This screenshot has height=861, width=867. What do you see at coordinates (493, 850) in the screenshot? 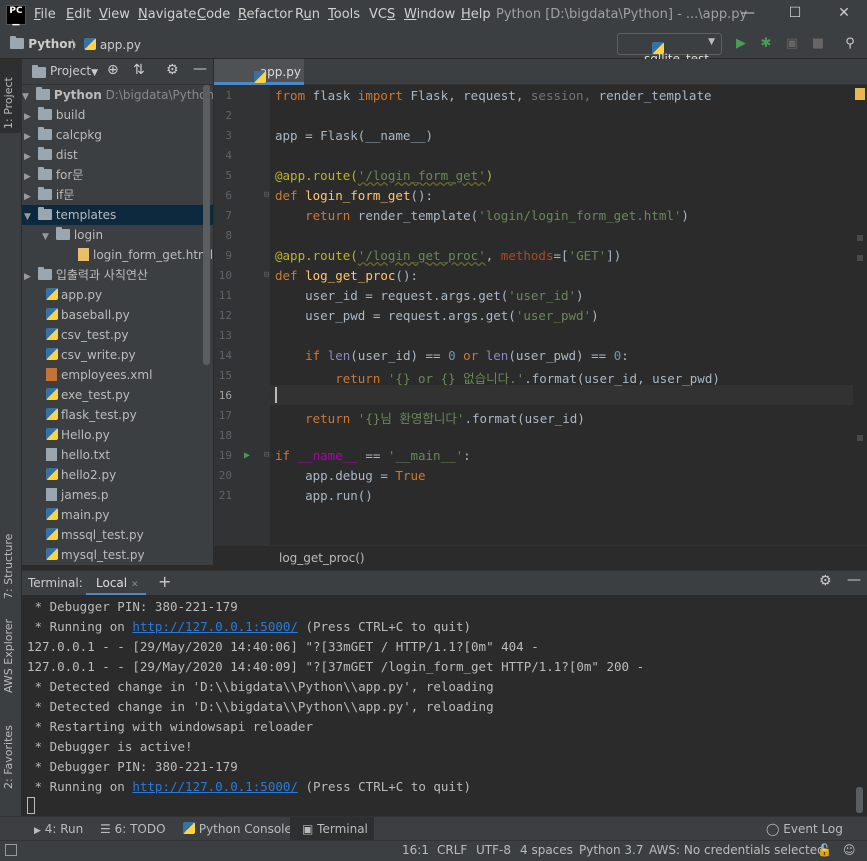
I see `file-encoding: UTF-8` at bounding box center [493, 850].